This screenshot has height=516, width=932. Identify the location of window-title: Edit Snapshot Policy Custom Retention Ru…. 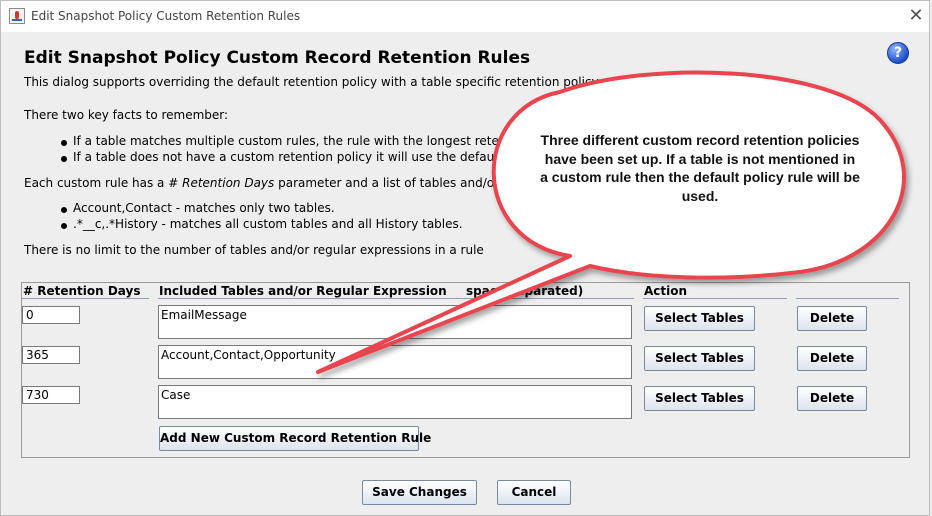
(166, 16).